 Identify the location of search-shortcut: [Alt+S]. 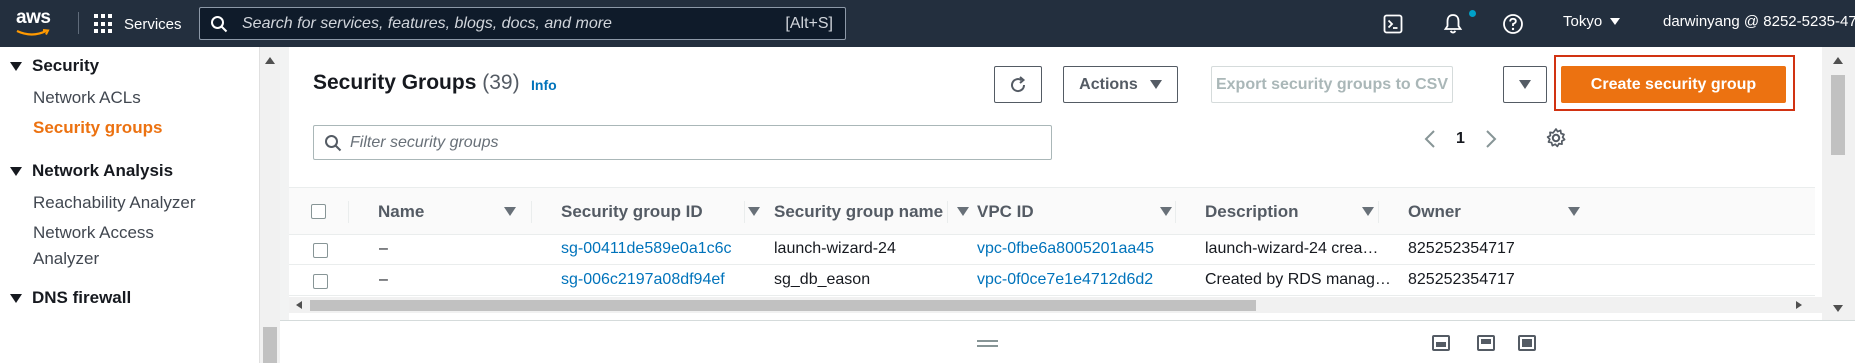
(809, 23).